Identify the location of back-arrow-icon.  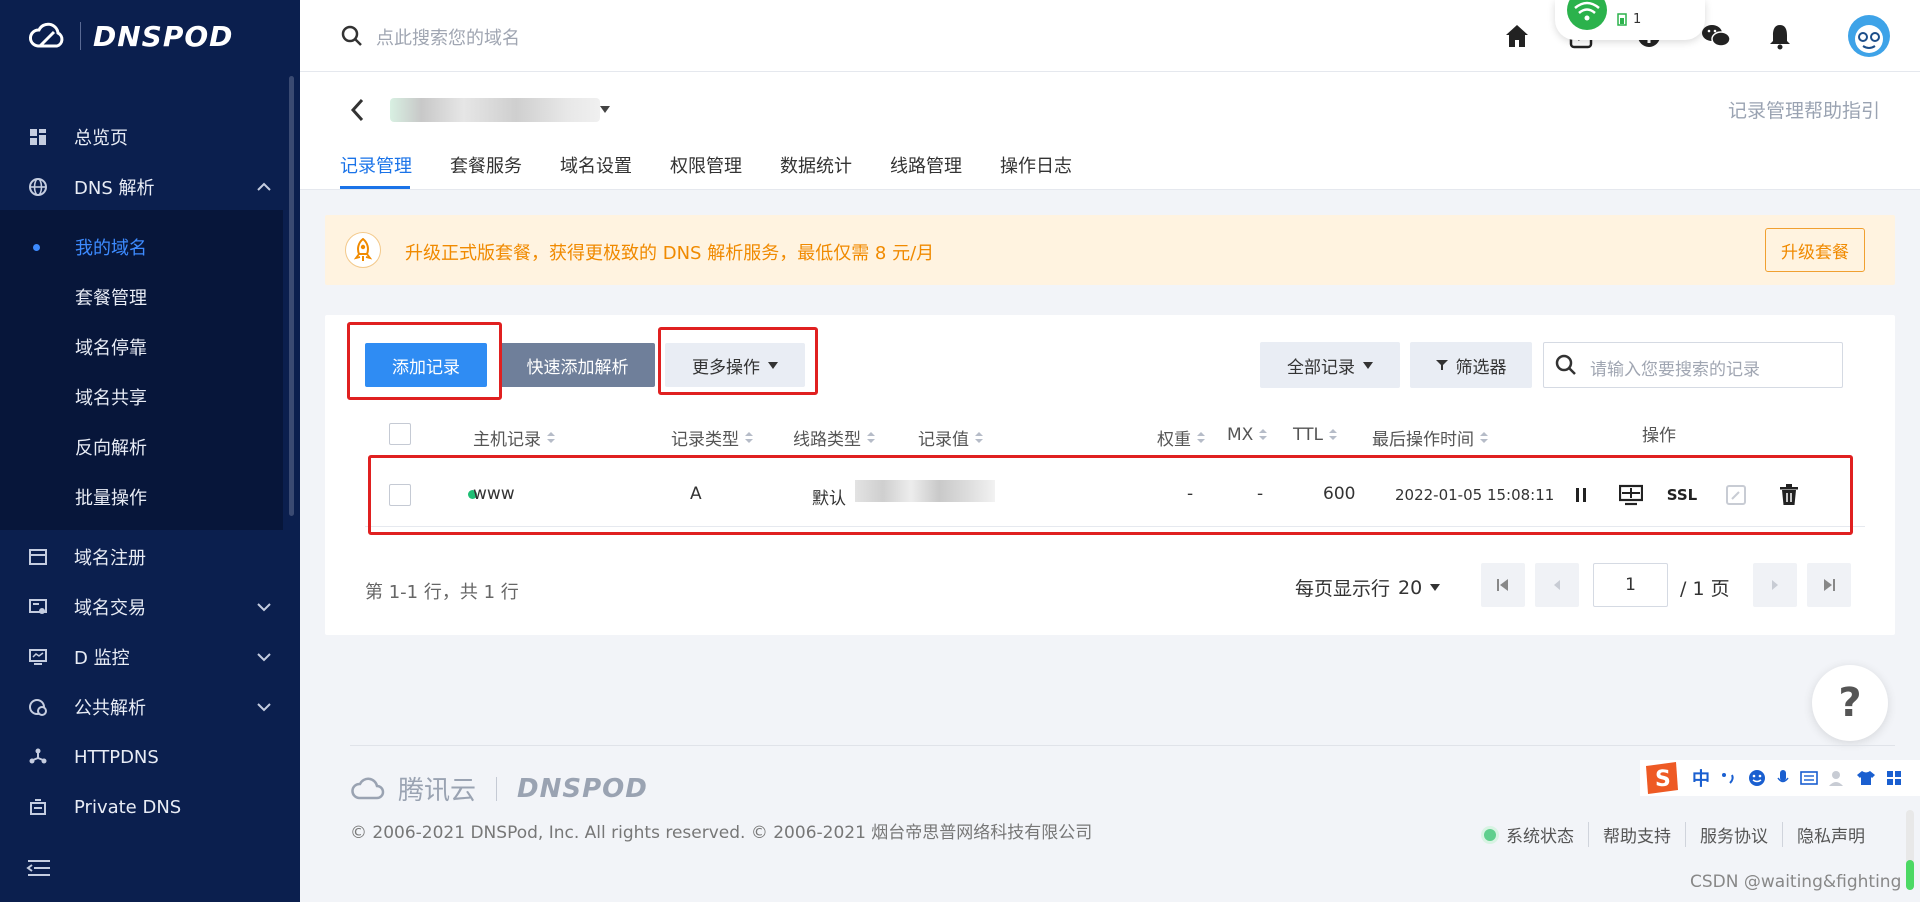
(358, 110).